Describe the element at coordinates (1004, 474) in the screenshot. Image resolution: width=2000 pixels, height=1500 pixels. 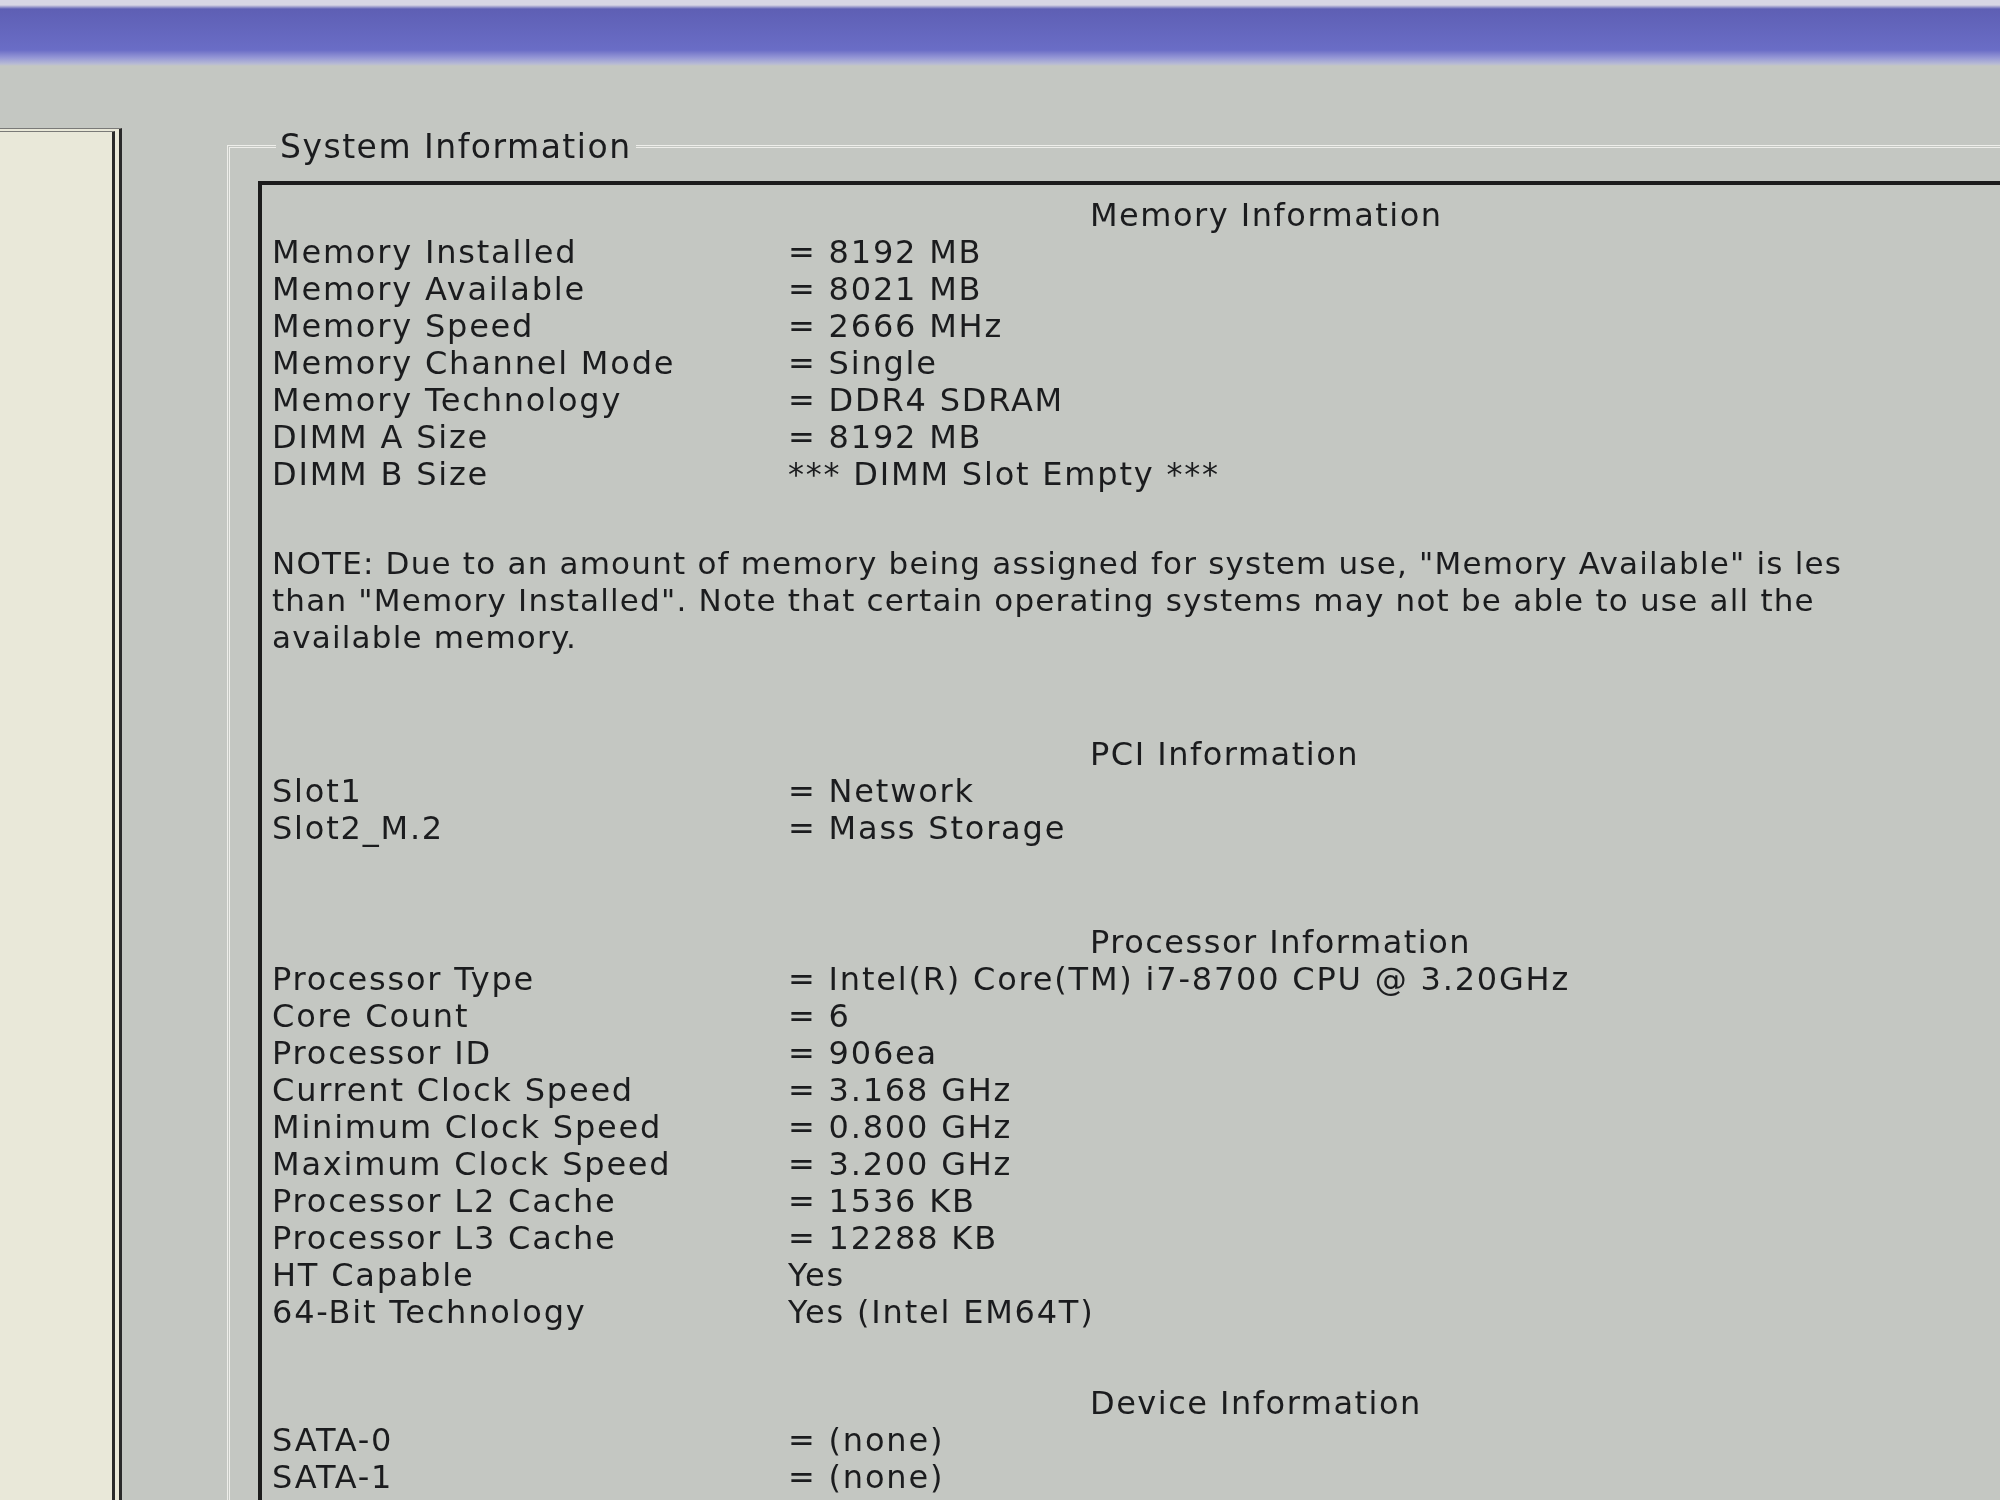
I see `field-value: *** DIMM Slot Empty ***` at that location.